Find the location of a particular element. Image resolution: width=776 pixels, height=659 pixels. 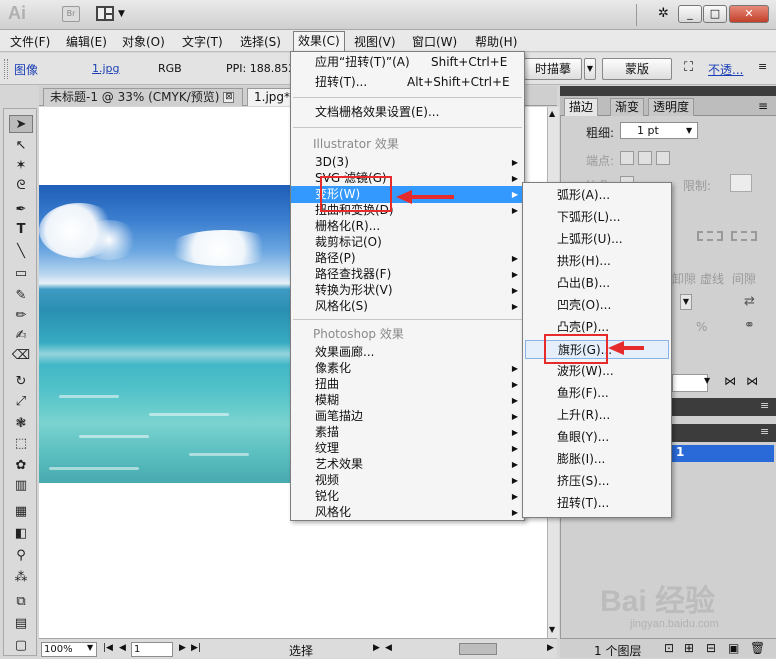

arrange-documents-icon is located at coordinates (105, 13).